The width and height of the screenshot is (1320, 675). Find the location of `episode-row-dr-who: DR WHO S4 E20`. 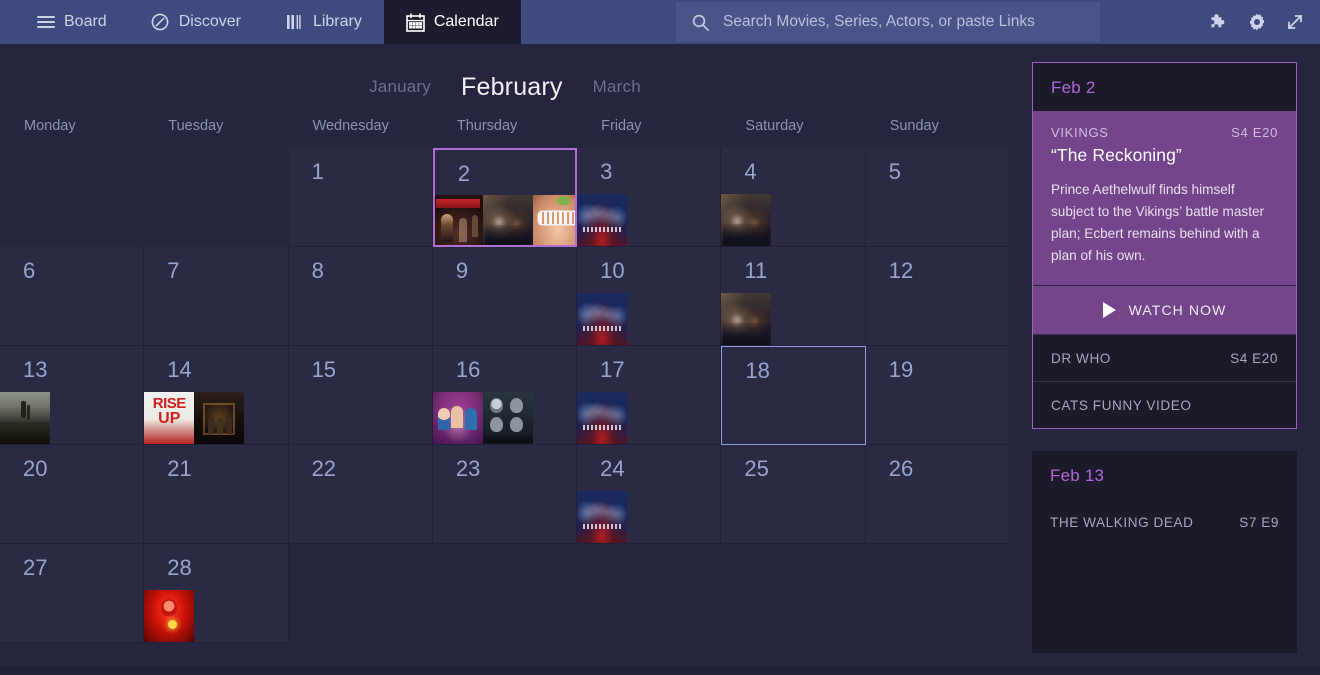

episode-row-dr-who: DR WHO S4 E20 is located at coordinates (1164, 357).